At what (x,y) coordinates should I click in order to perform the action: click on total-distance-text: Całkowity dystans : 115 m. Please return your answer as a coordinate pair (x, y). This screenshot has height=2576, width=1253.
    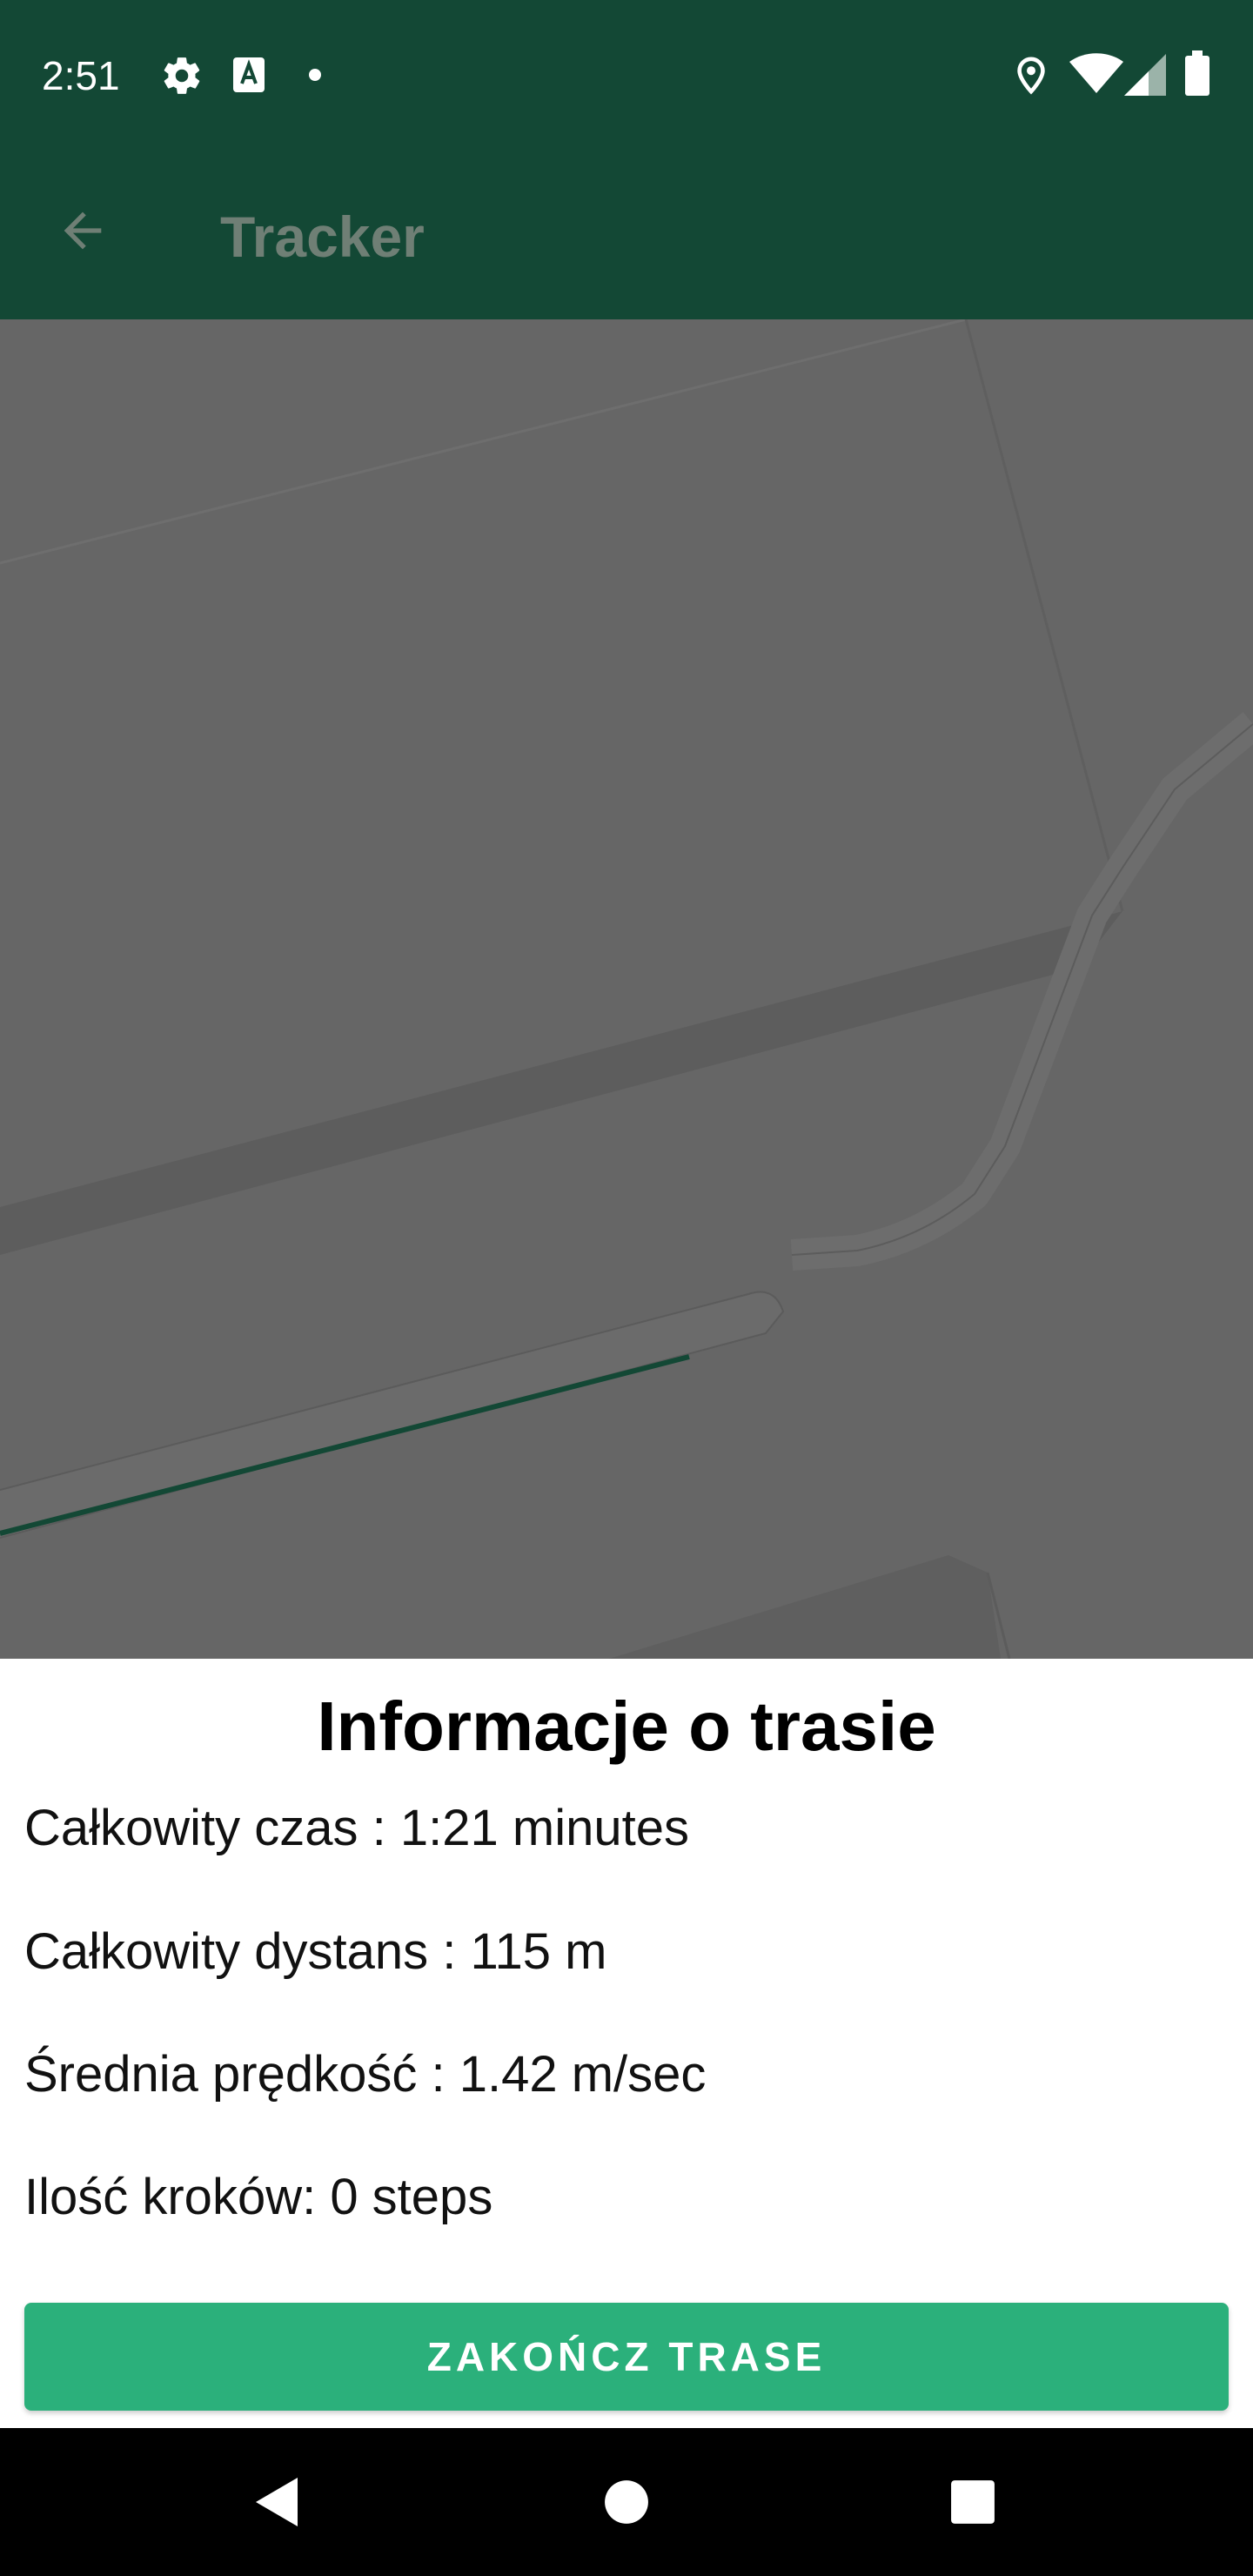
    Looking at the image, I should click on (315, 1951).